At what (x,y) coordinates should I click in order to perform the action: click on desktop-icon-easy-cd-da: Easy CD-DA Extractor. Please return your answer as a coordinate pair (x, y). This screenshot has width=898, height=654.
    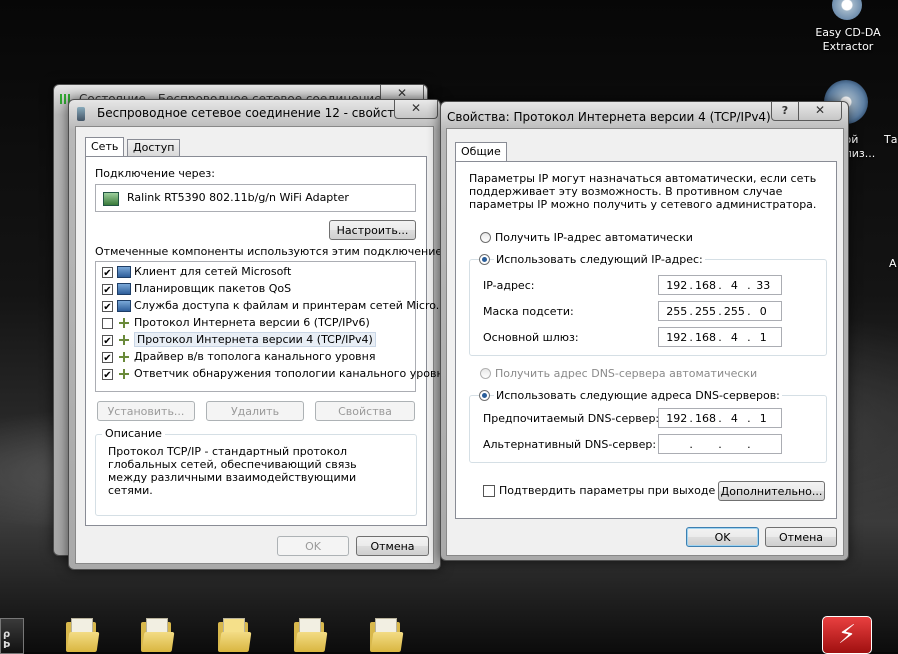
    Looking at the image, I should click on (848, 29).